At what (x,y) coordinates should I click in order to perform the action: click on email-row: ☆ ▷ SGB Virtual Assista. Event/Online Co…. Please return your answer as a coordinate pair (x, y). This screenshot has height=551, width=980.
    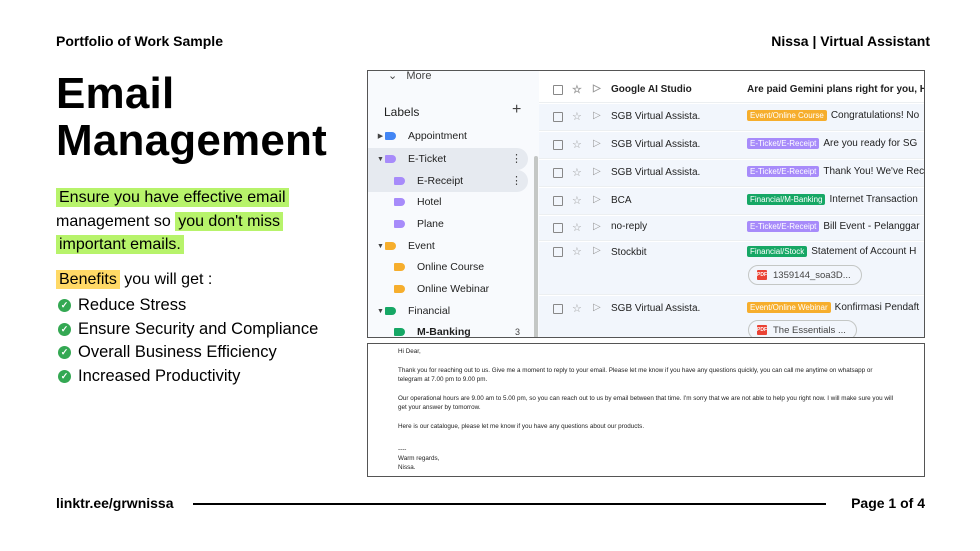
    Looking at the image, I should click on (731, 117).